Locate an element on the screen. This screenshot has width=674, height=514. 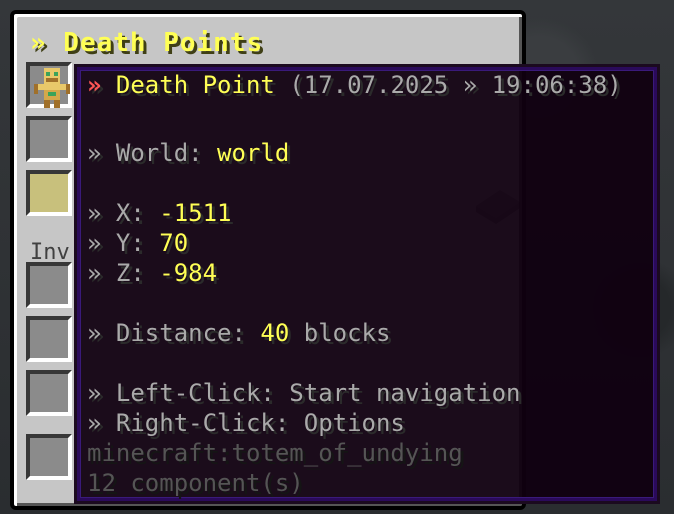
item-id: minecraft:totem_of_undying is located at coordinates (275, 453).